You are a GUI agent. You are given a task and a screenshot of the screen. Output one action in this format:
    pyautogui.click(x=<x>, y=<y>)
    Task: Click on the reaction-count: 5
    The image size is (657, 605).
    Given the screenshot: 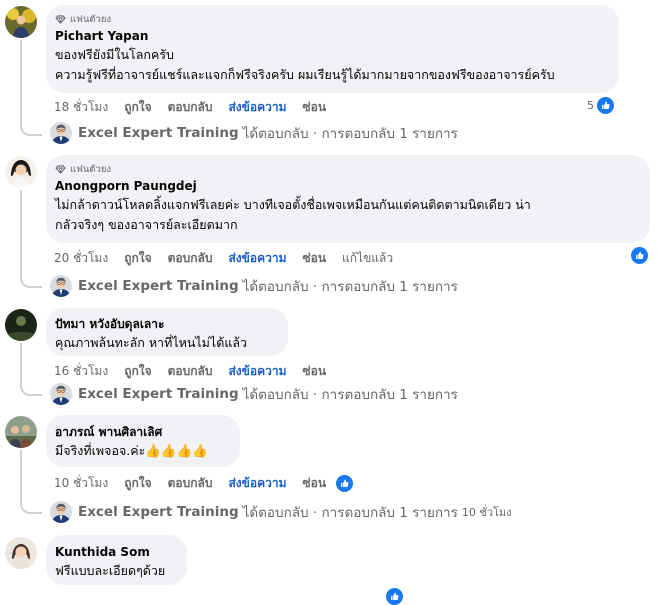 What is the action you would take?
    pyautogui.click(x=600, y=105)
    